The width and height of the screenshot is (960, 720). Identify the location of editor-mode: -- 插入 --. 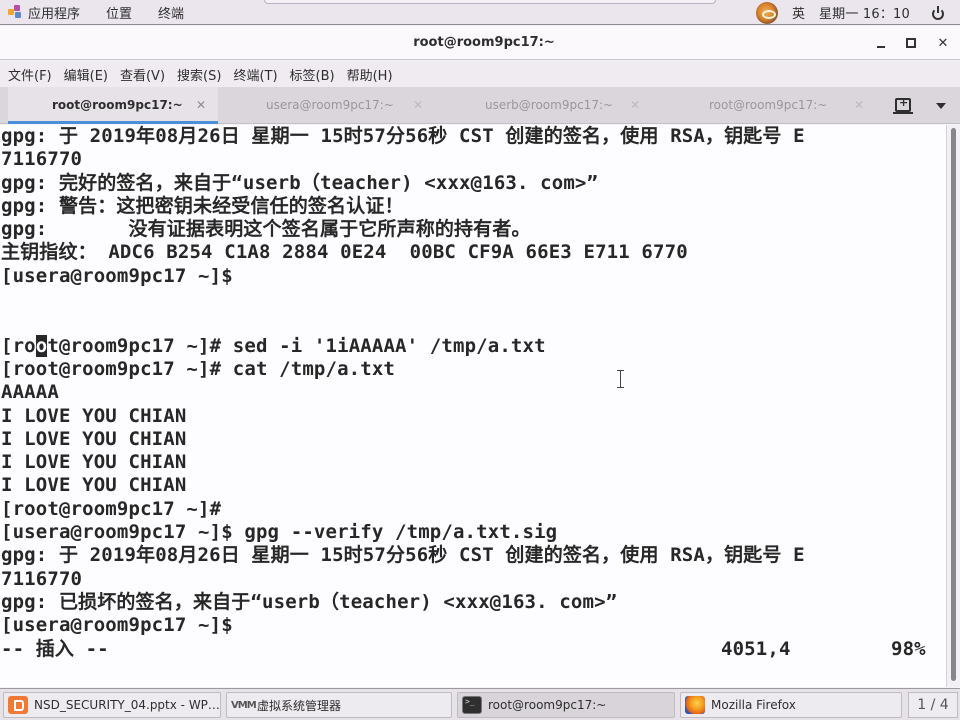
(55, 648).